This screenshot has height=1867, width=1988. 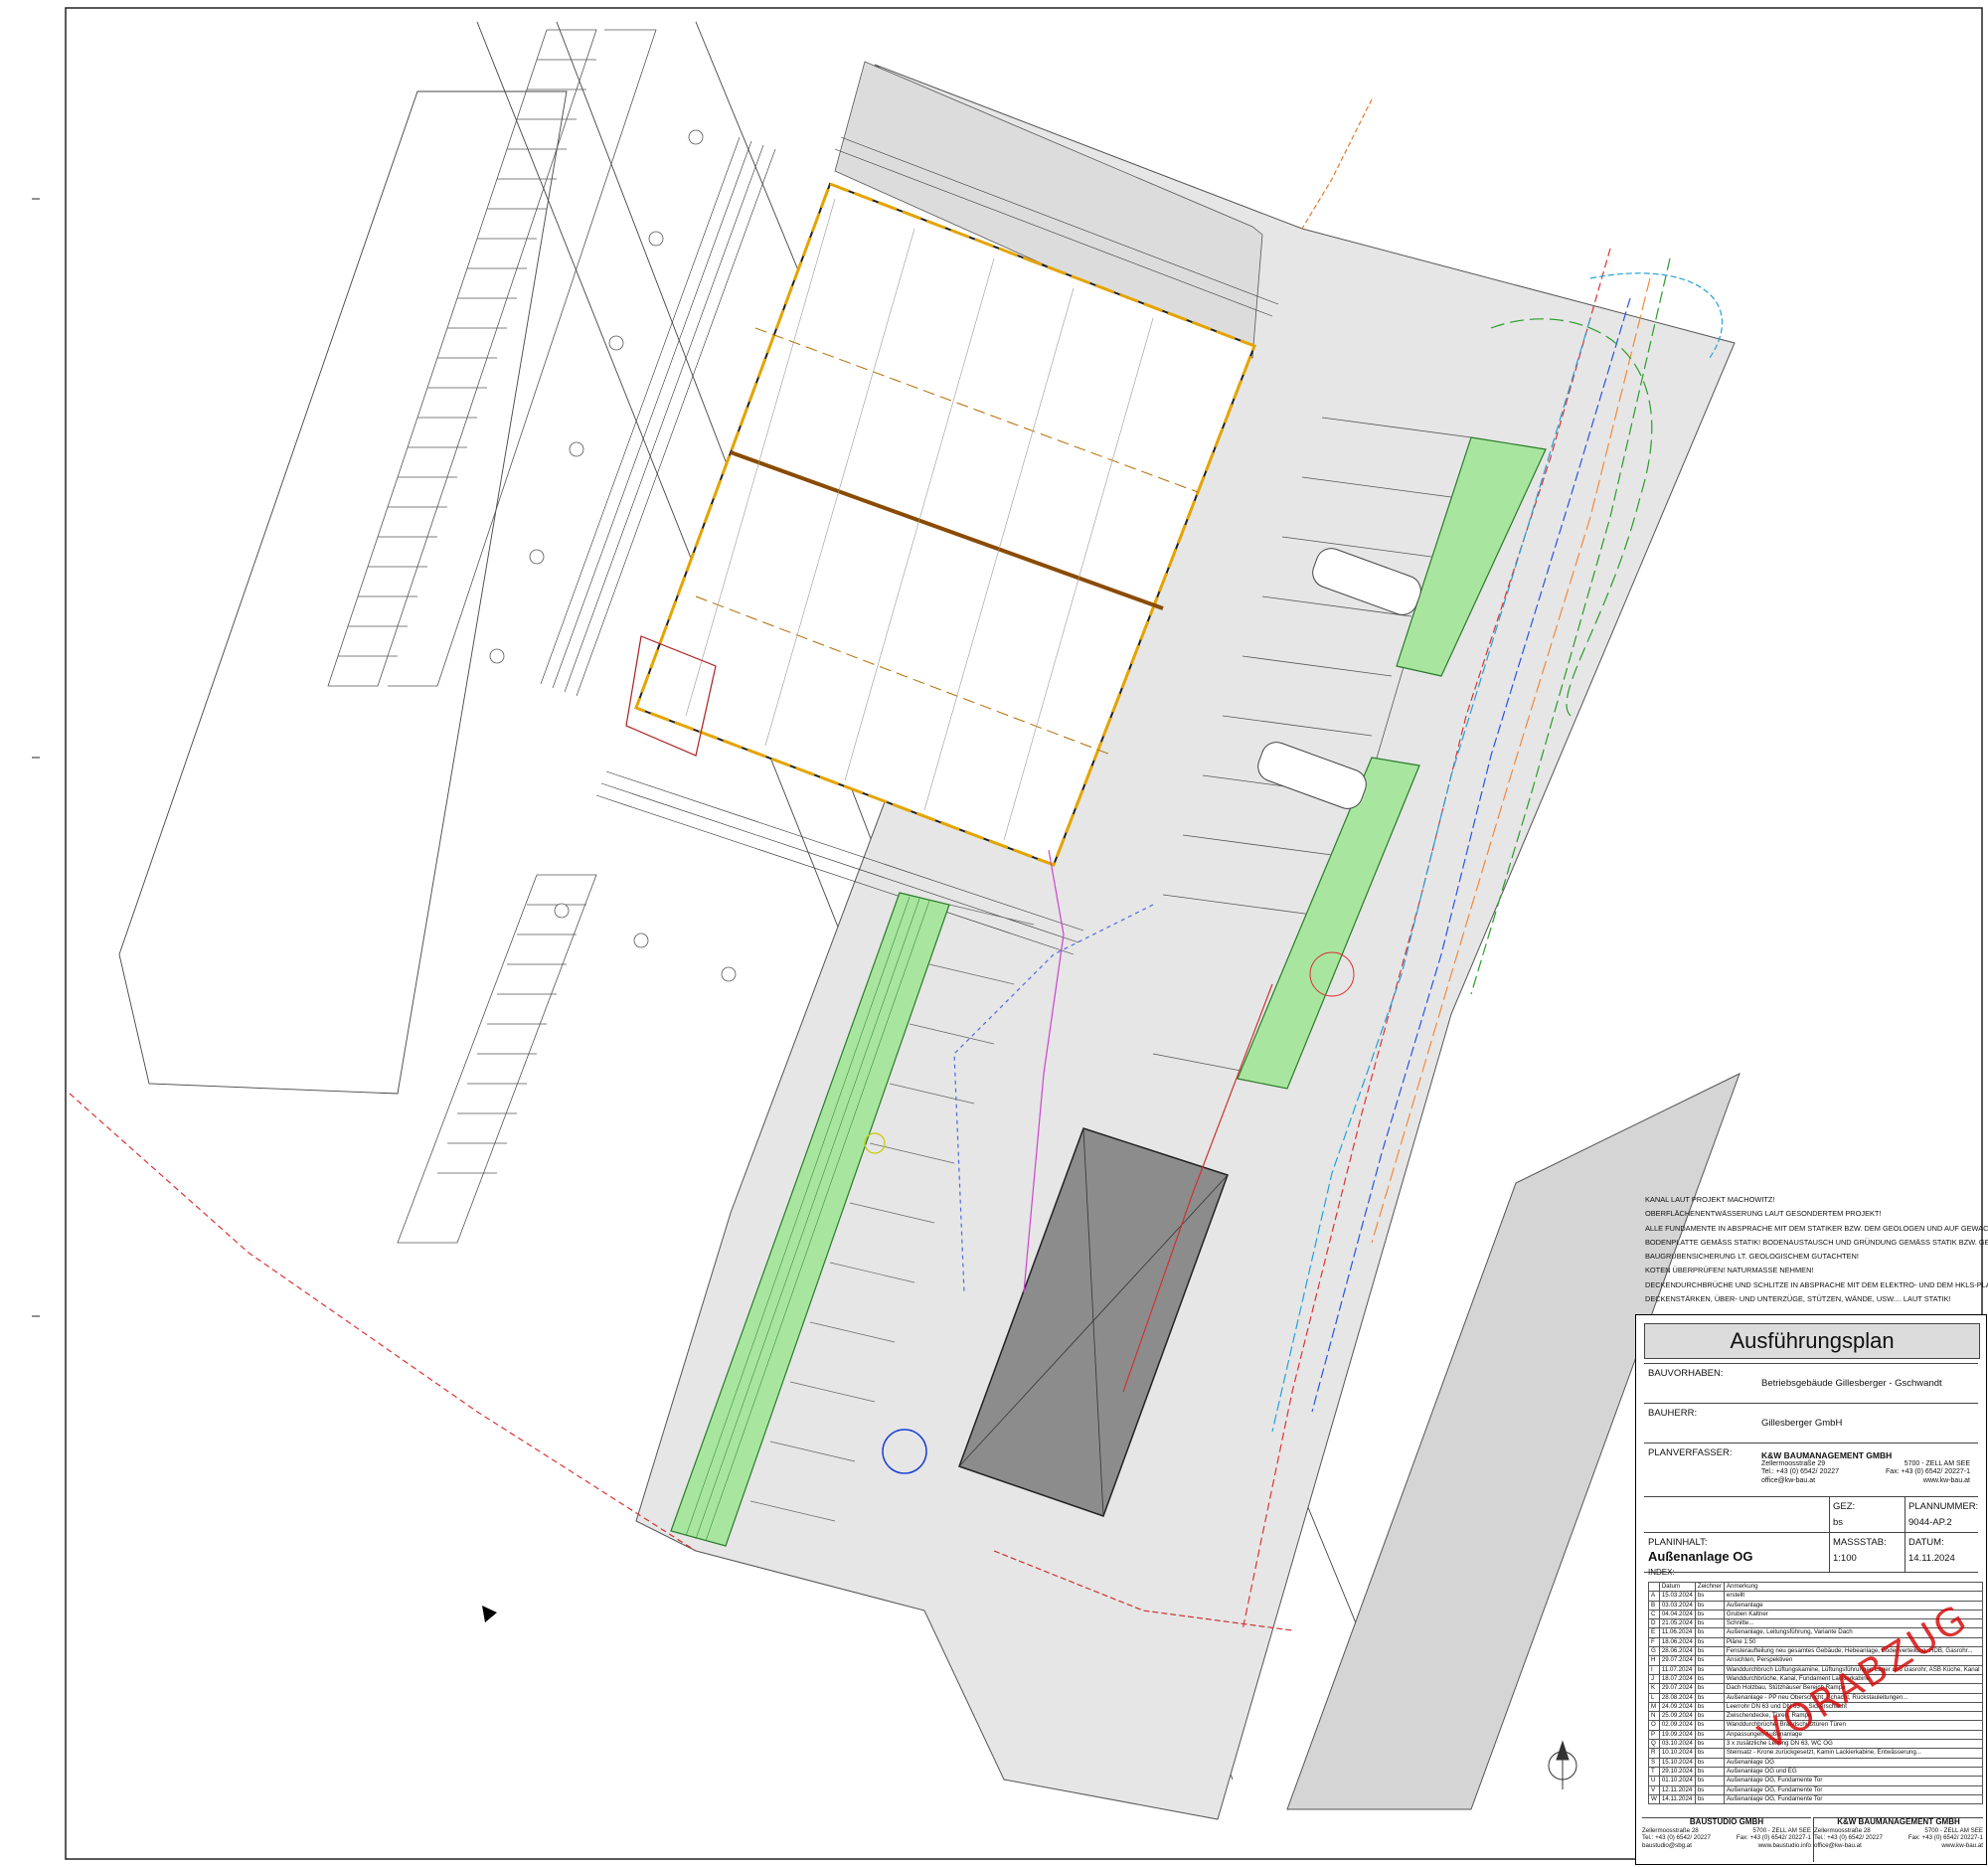 What do you see at coordinates (1686, 1373) in the screenshot?
I see `bauvorhaben-label: BAUVORHABEN:` at bounding box center [1686, 1373].